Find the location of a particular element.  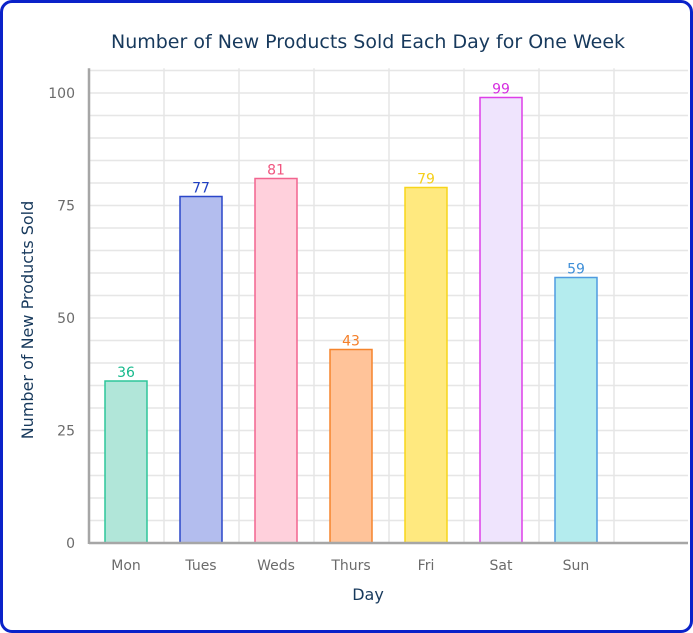

x-tick-weds: Weds is located at coordinates (276, 566).